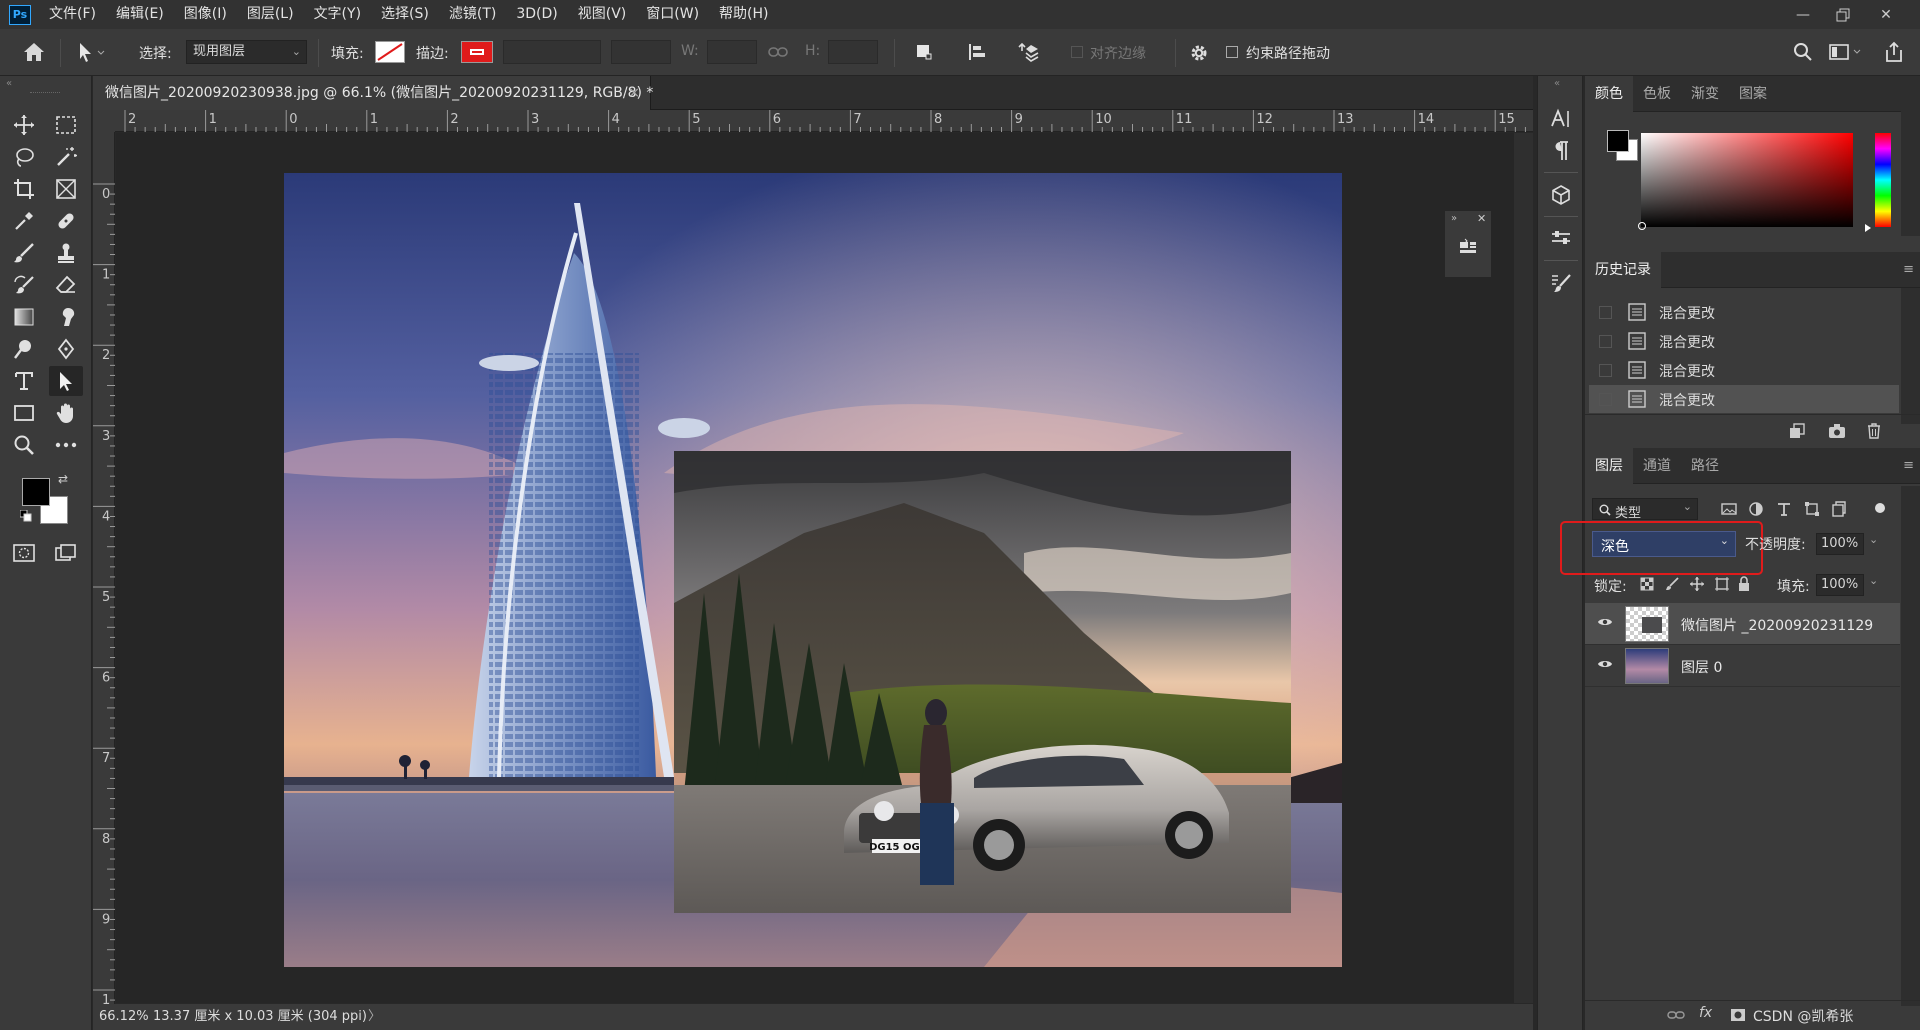  I want to click on tab-layers: 图层, so click(1609, 466).